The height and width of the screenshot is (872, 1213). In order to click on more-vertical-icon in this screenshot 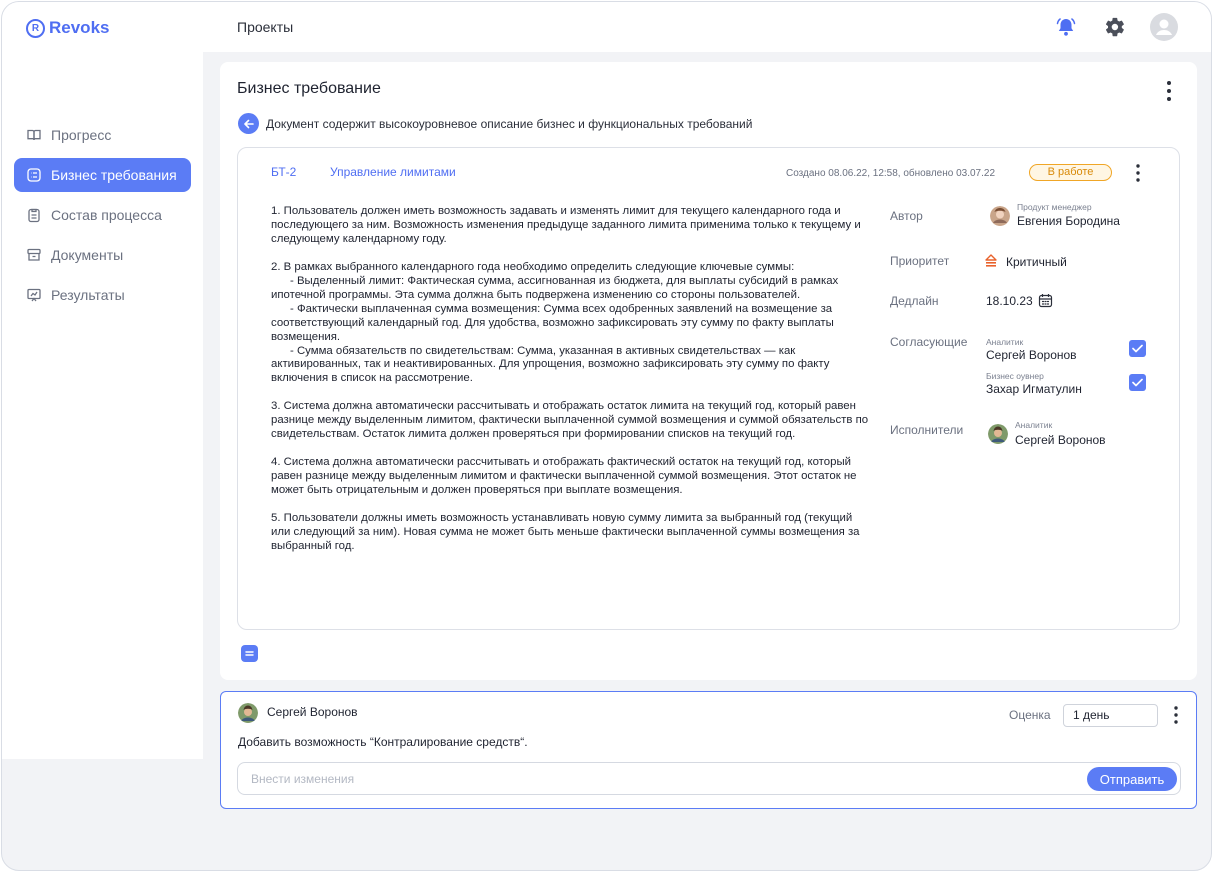, I will do `click(1169, 91)`.